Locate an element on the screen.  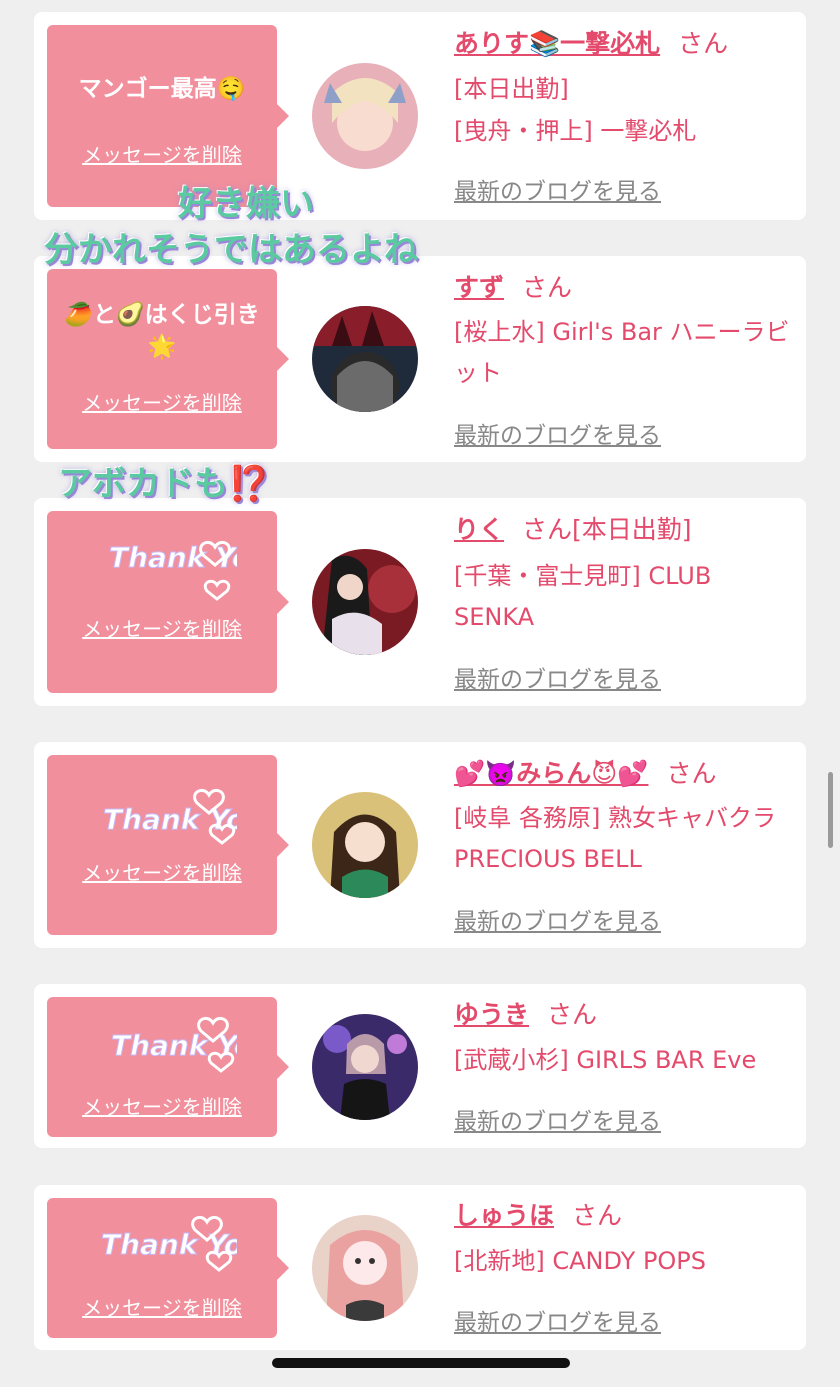
cast-name-link: ありす📚一撃必札 is located at coordinates (557, 43).